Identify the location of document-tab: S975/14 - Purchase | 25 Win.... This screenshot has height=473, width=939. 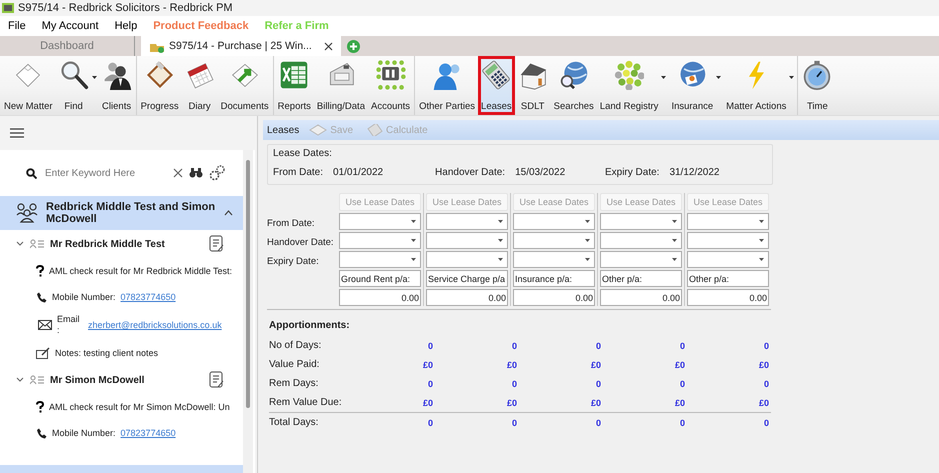
(241, 46).